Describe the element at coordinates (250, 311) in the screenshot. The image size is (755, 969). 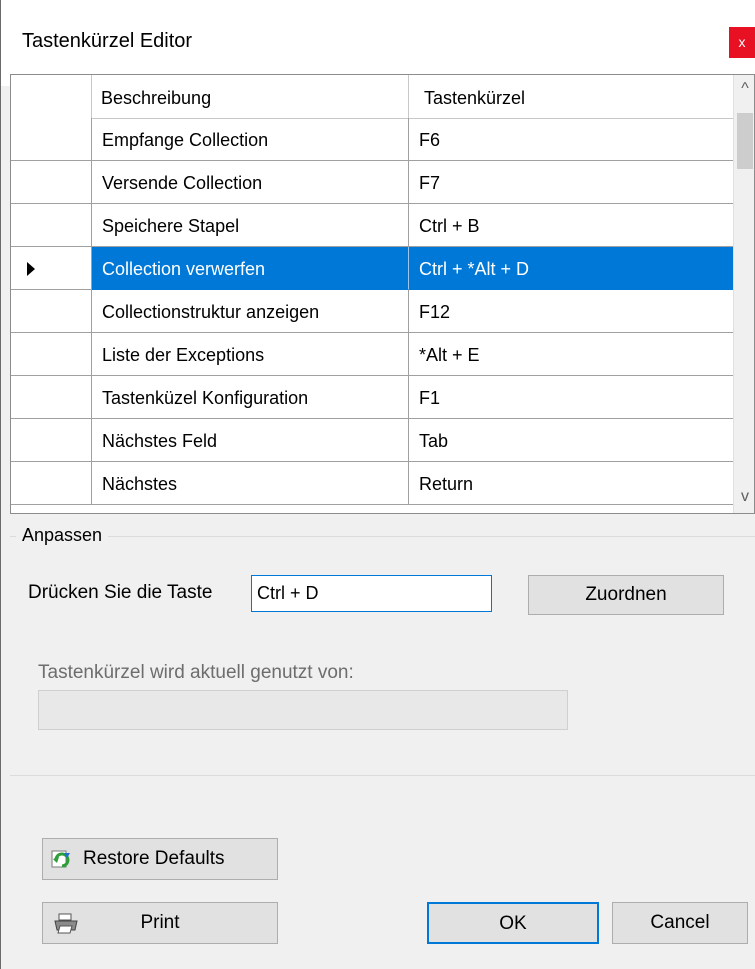
I see `description-cell: Collectionstruktur anzeigen` at that location.